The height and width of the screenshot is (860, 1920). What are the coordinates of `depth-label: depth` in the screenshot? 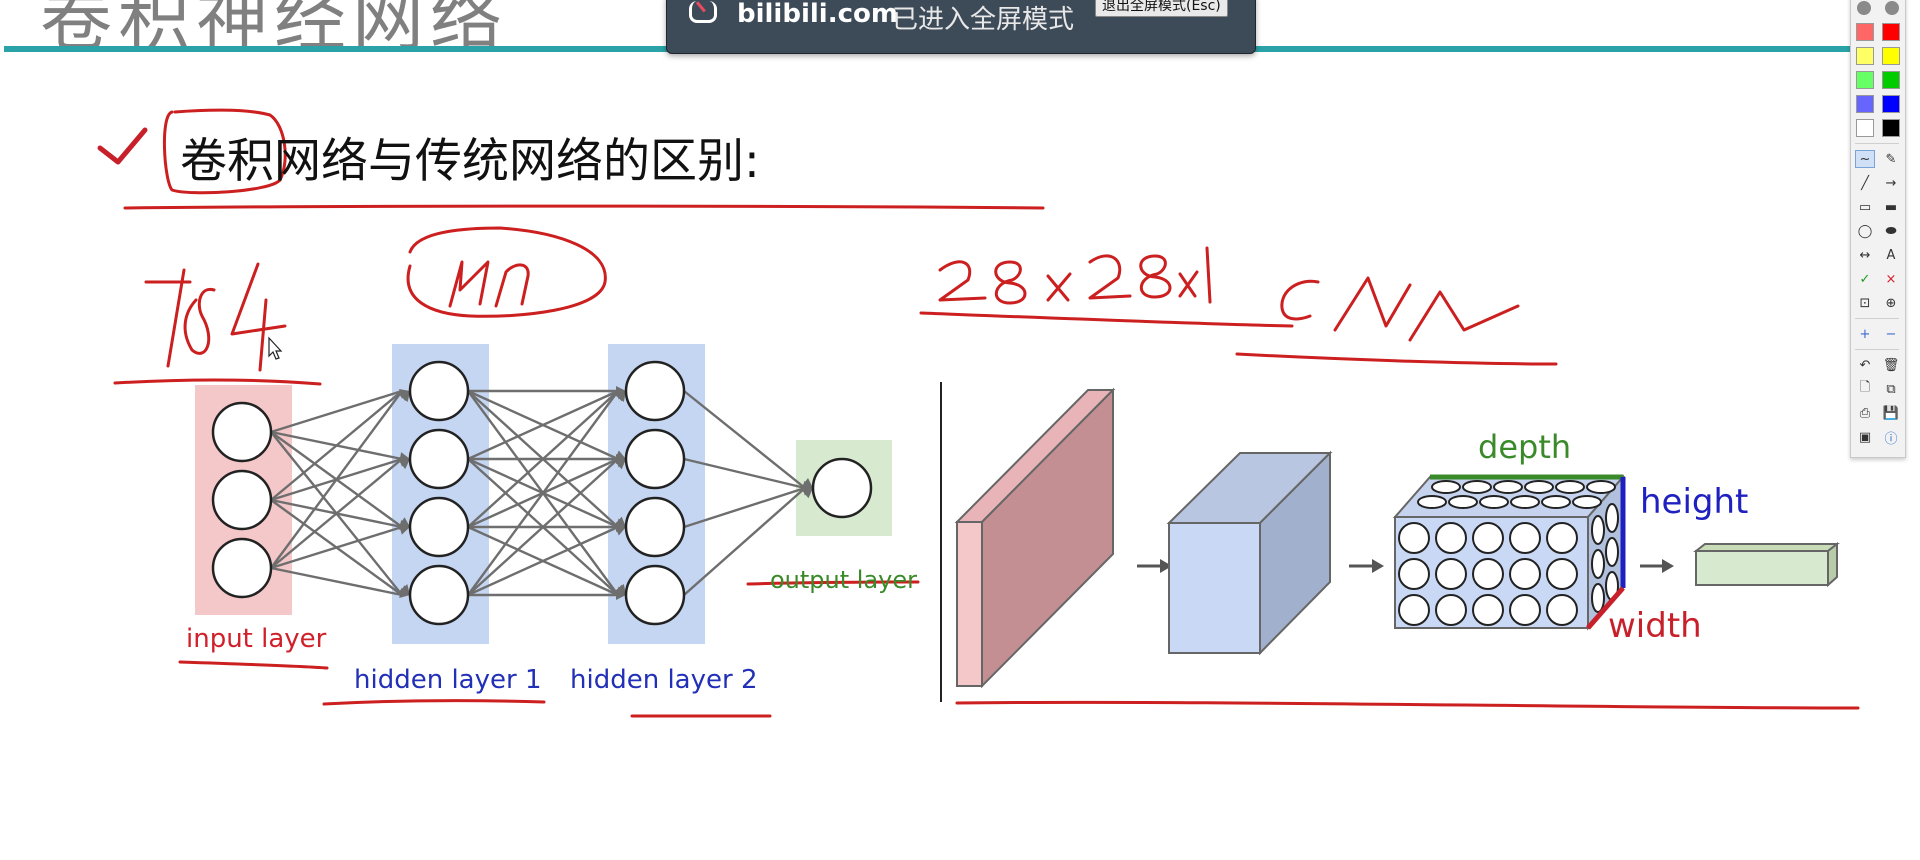 It's located at (1525, 447).